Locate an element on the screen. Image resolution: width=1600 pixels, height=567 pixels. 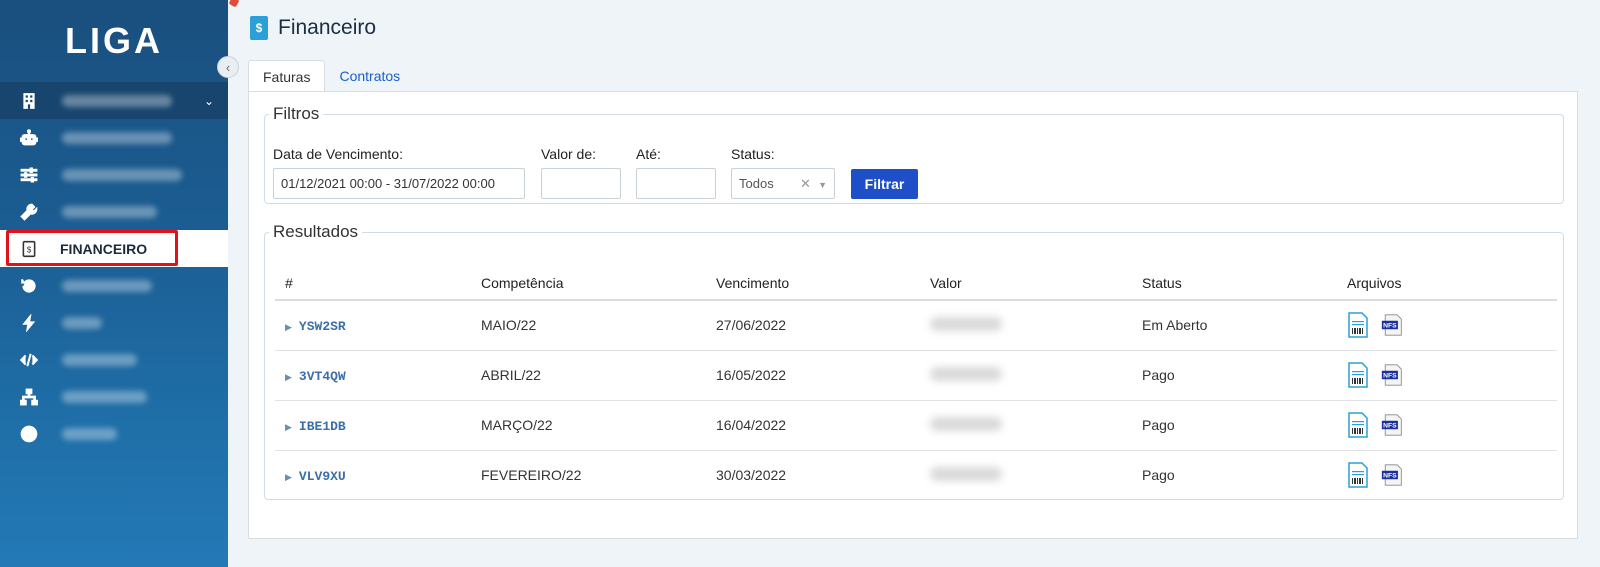
vencimento-cell: 16/05/2022 is located at coordinates (823, 375).